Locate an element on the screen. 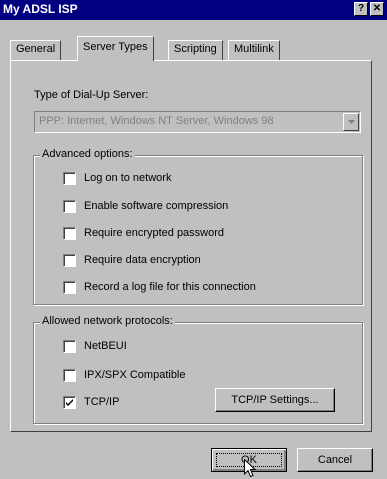  data-encryption-checkbox is located at coordinates (69, 260).